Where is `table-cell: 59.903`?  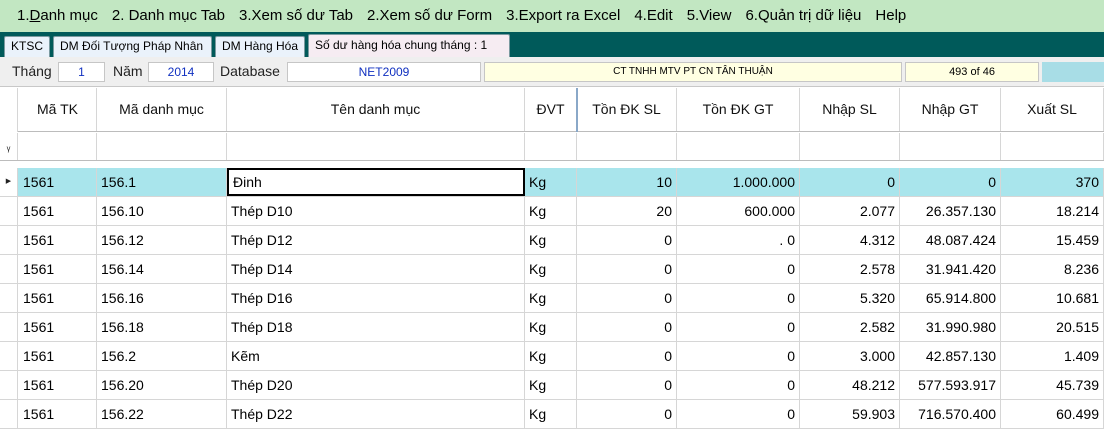 table-cell: 59.903 is located at coordinates (850, 414).